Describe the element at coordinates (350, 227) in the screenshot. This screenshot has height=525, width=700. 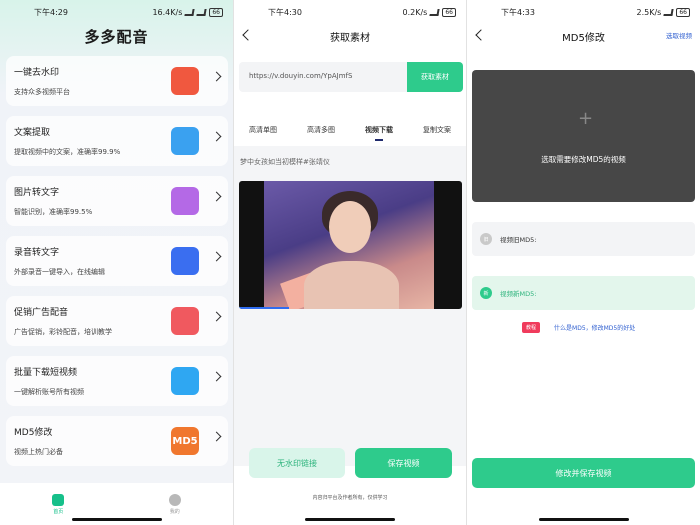
I see `video-person-face` at that location.